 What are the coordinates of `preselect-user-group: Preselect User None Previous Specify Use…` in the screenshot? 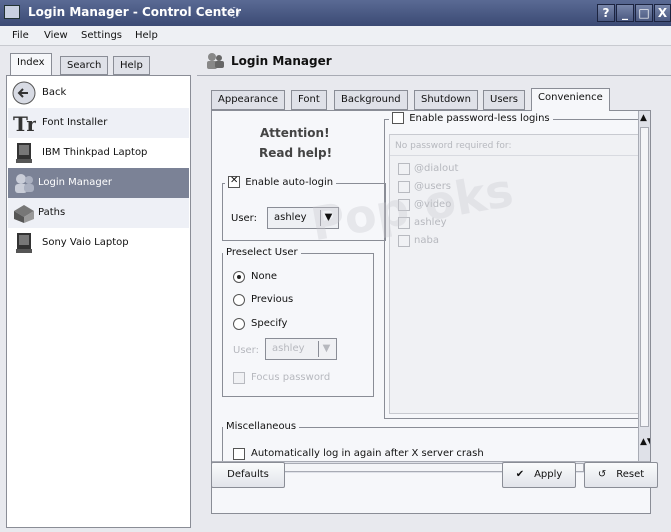 It's located at (298, 322).